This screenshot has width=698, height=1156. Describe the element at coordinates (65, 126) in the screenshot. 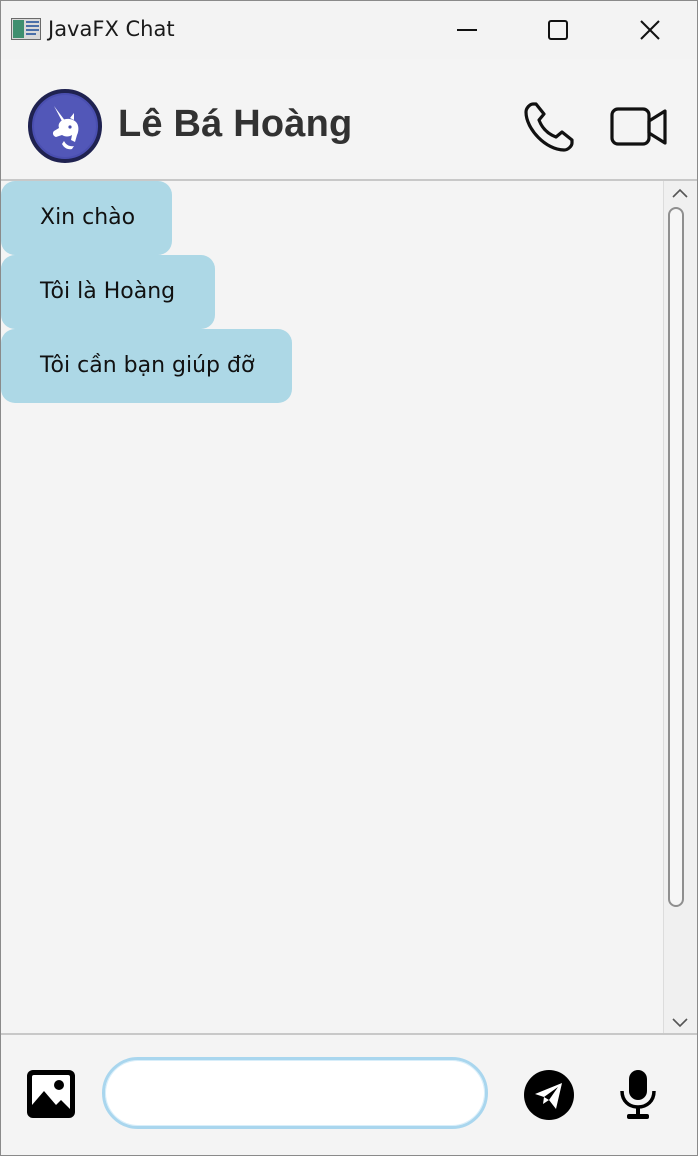

I see `avatar` at that location.